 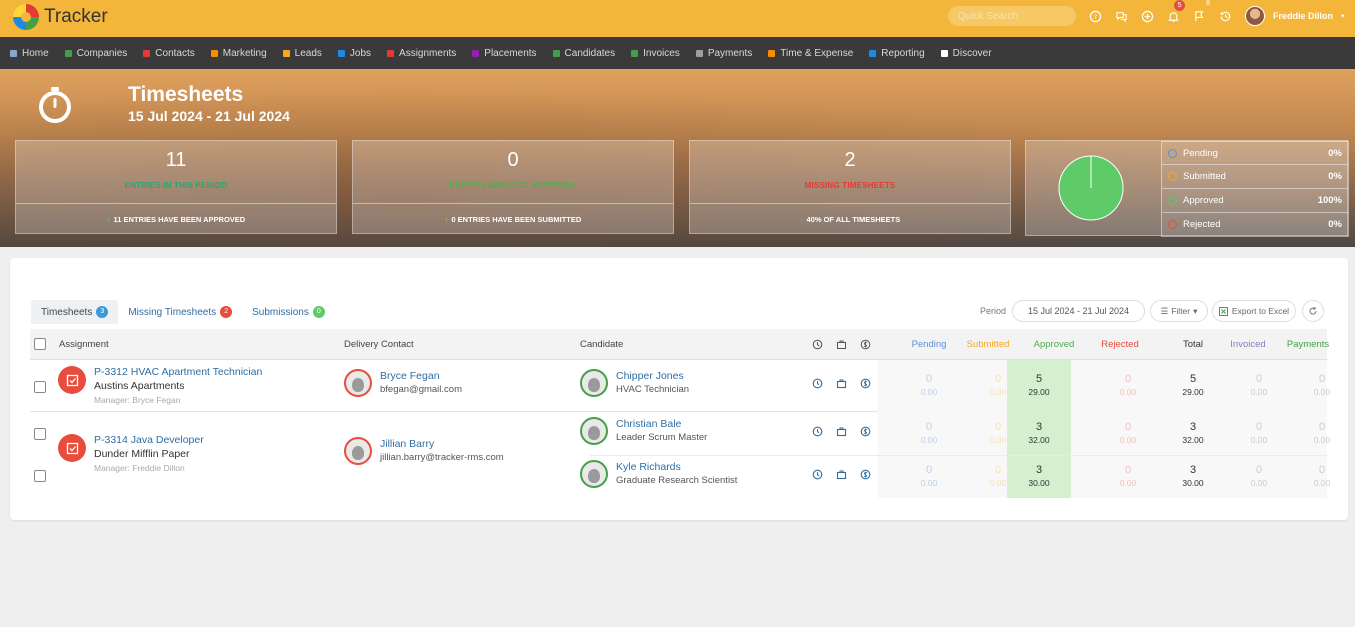 I want to click on select-all-checkbox, so click(x=40, y=344).